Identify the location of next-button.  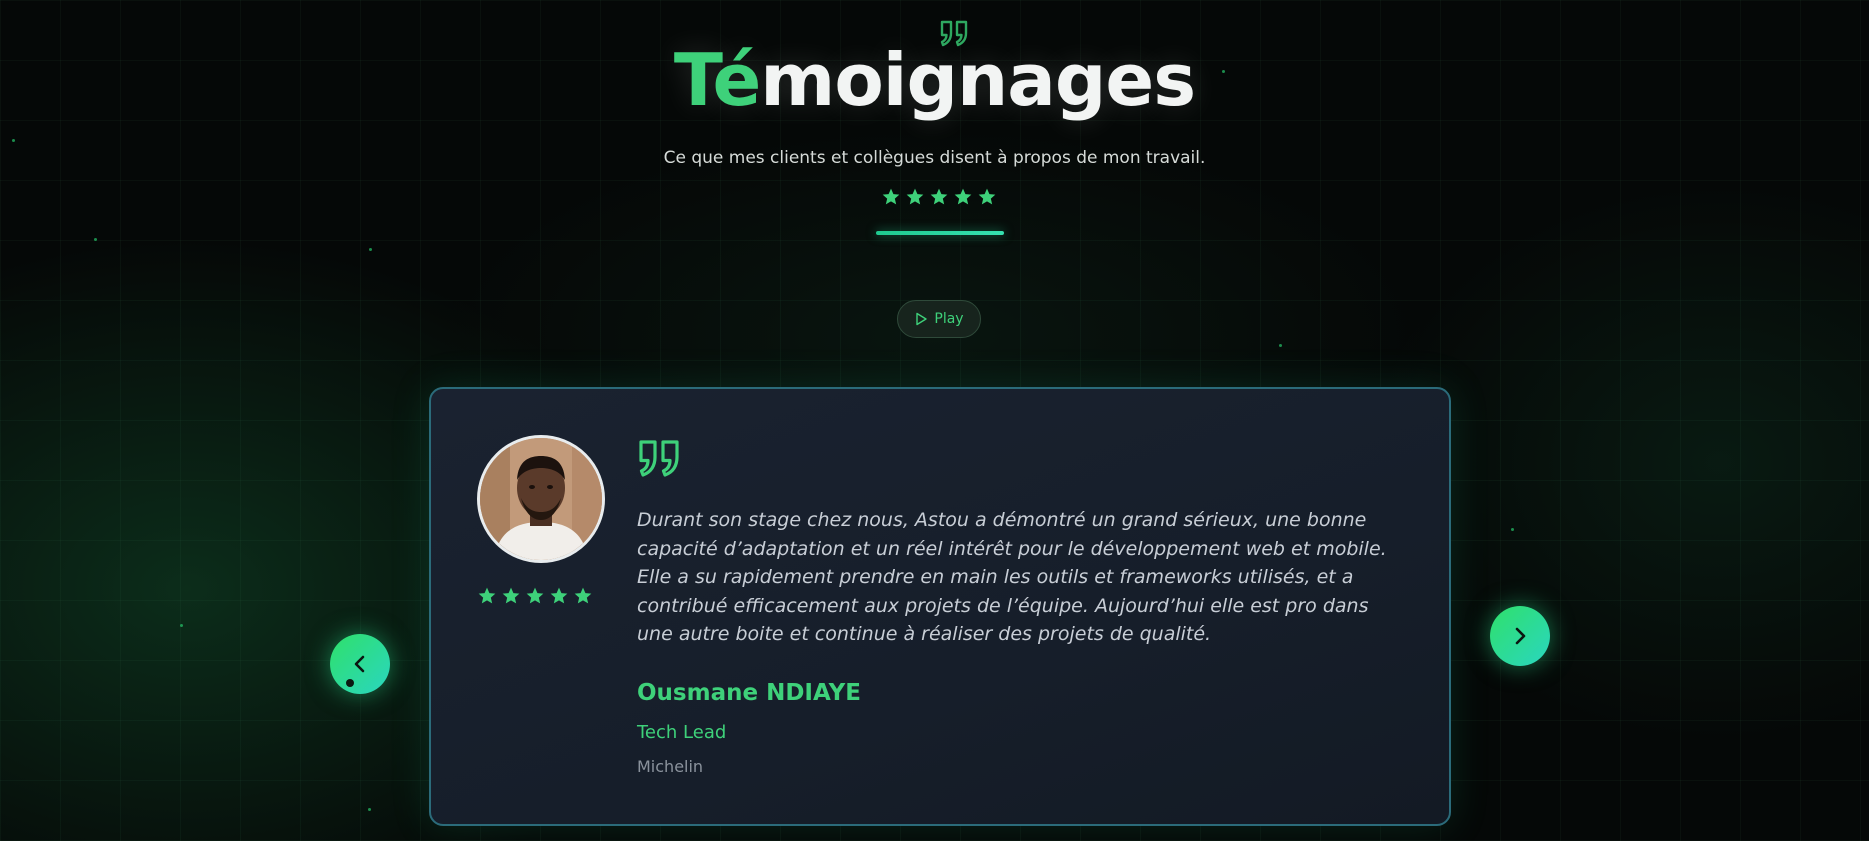
(1520, 636).